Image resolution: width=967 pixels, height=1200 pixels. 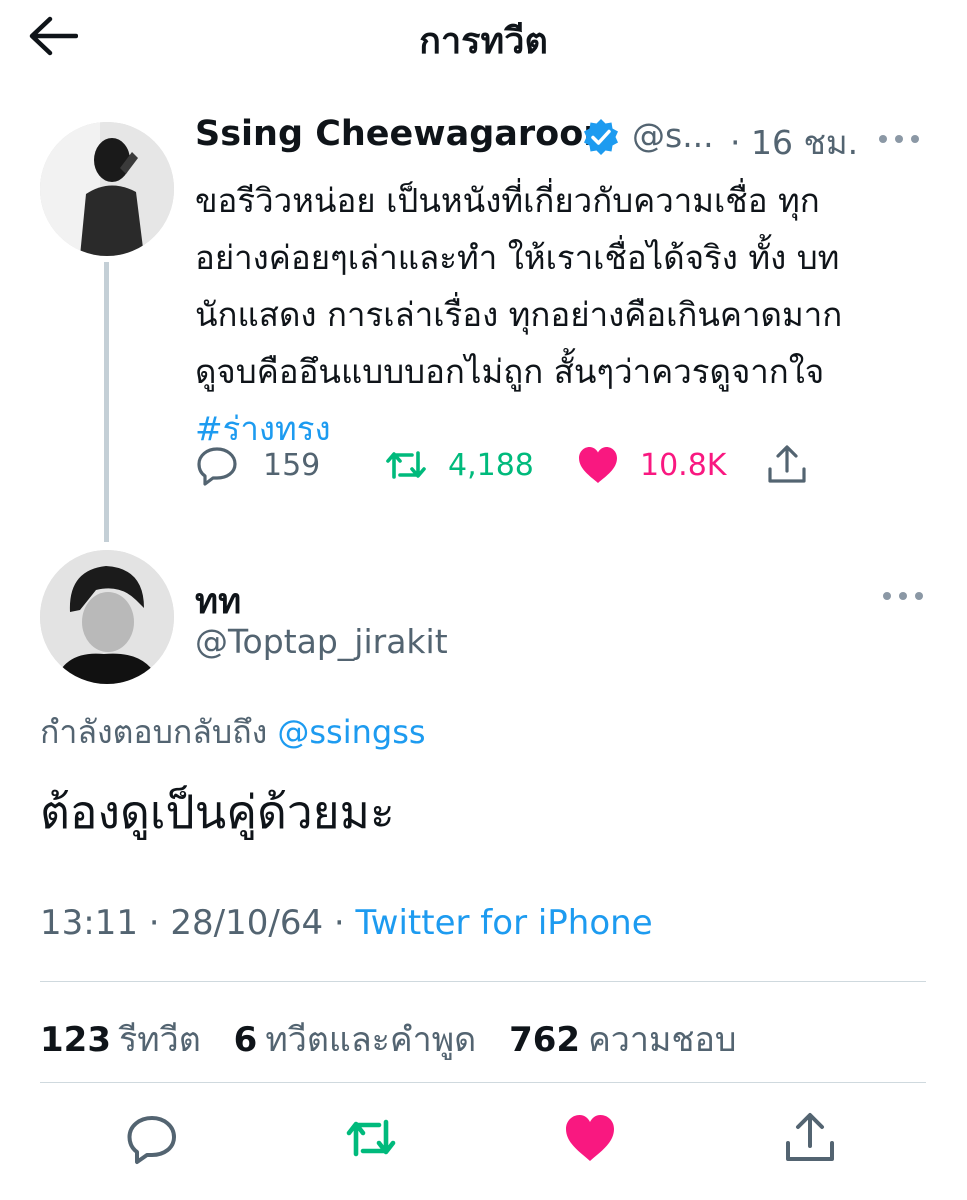 I want to click on tweet-time: · 16 ชม., so click(x=794, y=142).